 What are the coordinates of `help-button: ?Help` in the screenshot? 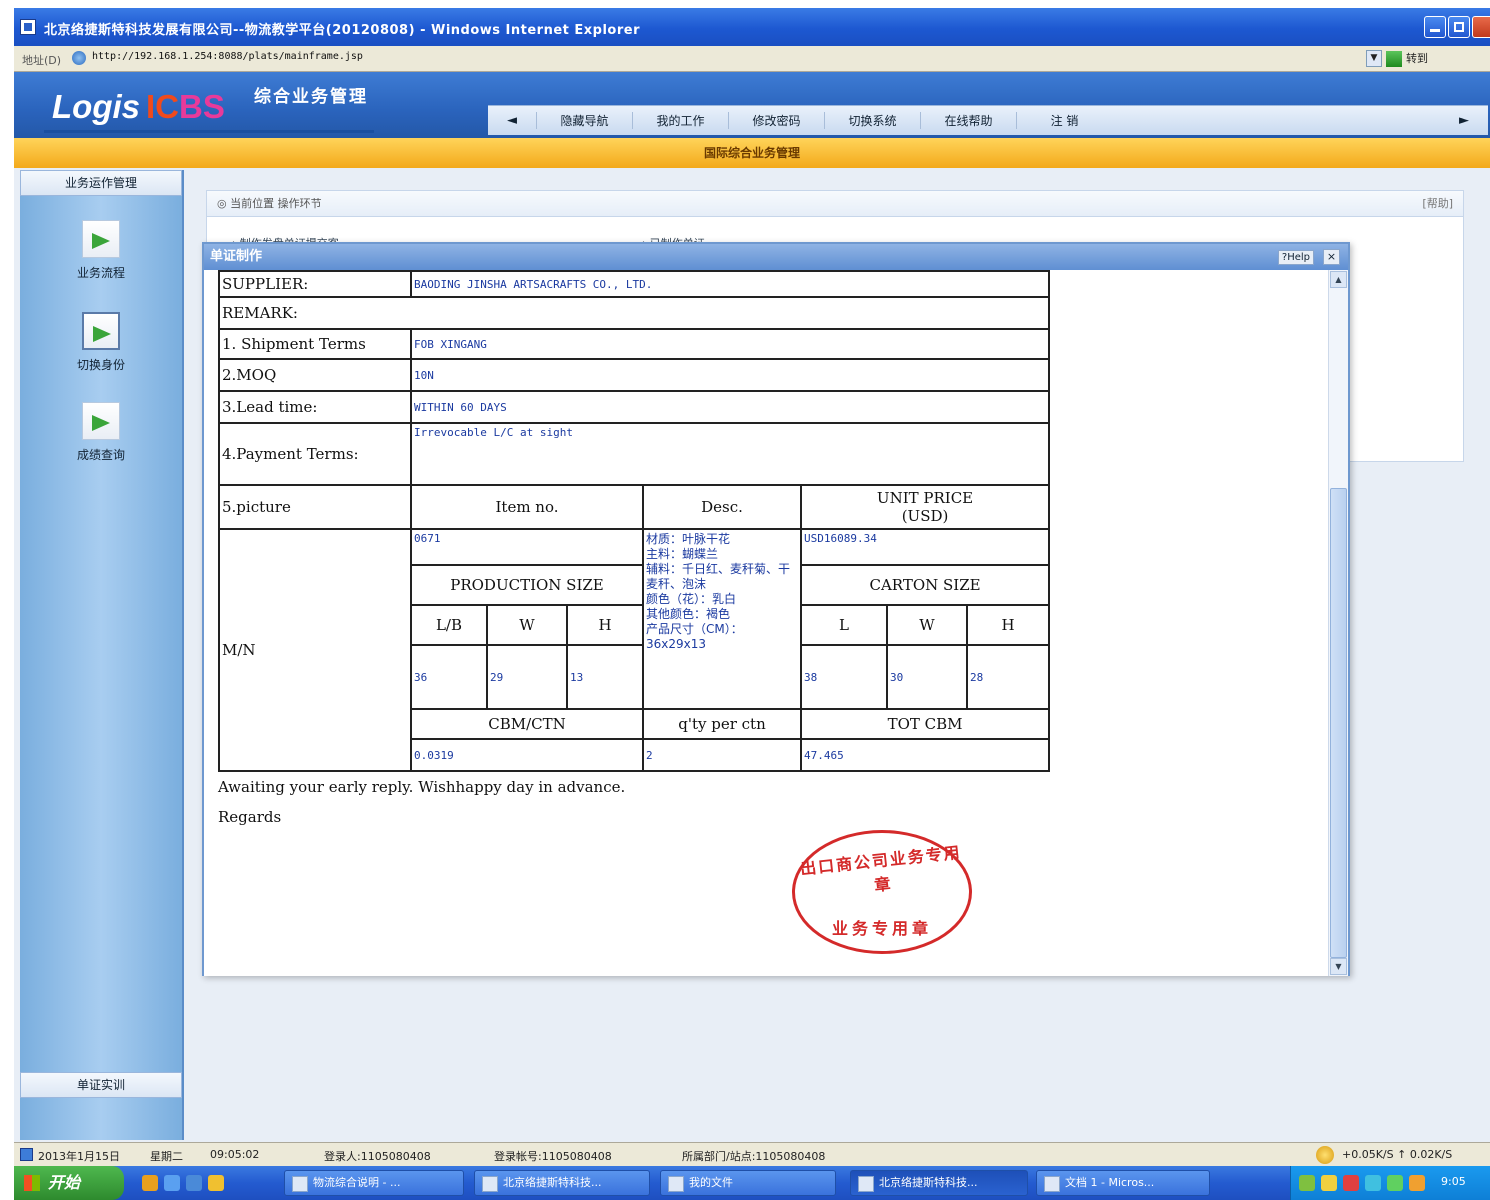 It's located at (1295, 257).